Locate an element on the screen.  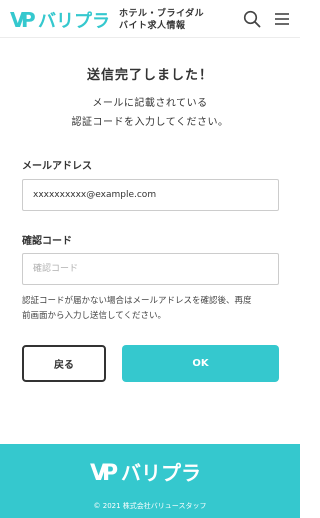
note-line-2: 前画面から入力し送信してください。 is located at coordinates (94, 316).